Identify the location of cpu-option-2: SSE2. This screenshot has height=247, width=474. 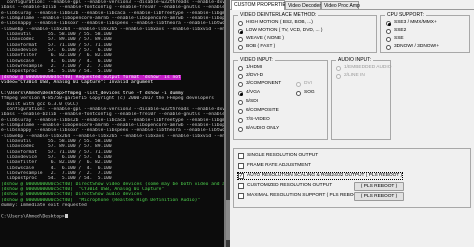
(396, 31).